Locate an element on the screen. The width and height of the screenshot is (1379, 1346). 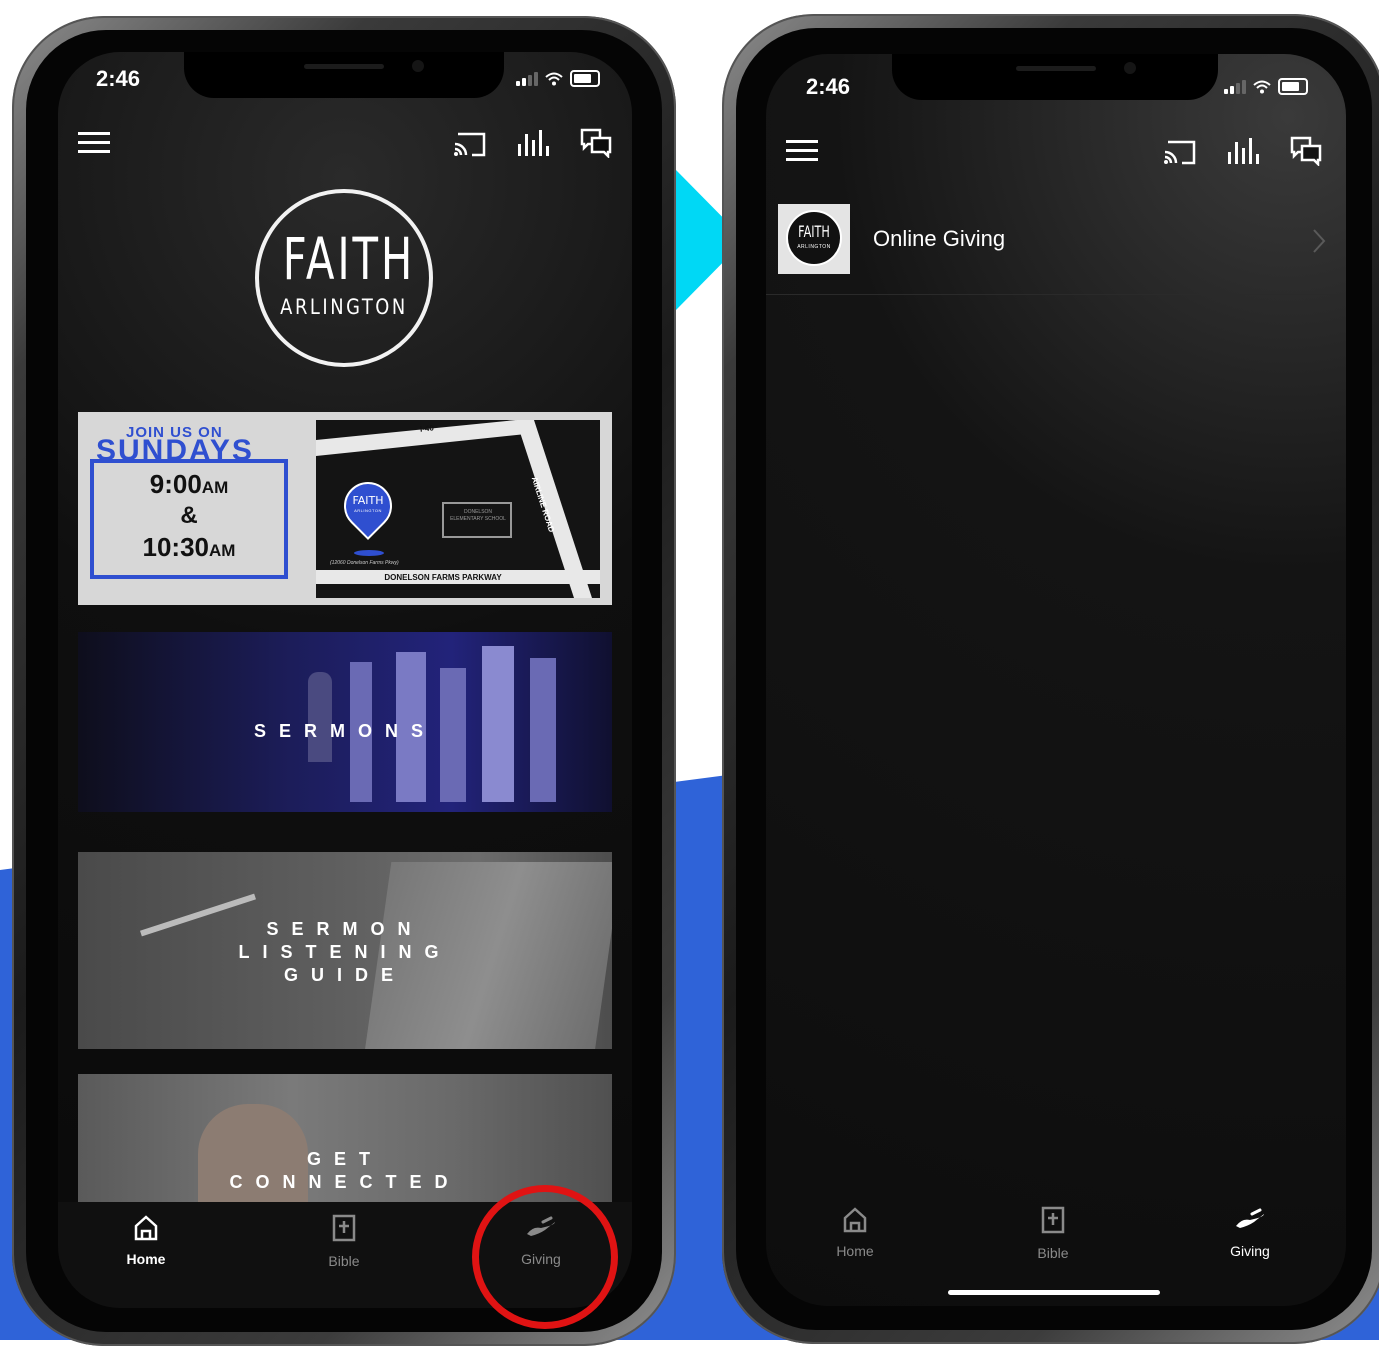
giving-hand-icon is located at coordinates (1250, 1218).